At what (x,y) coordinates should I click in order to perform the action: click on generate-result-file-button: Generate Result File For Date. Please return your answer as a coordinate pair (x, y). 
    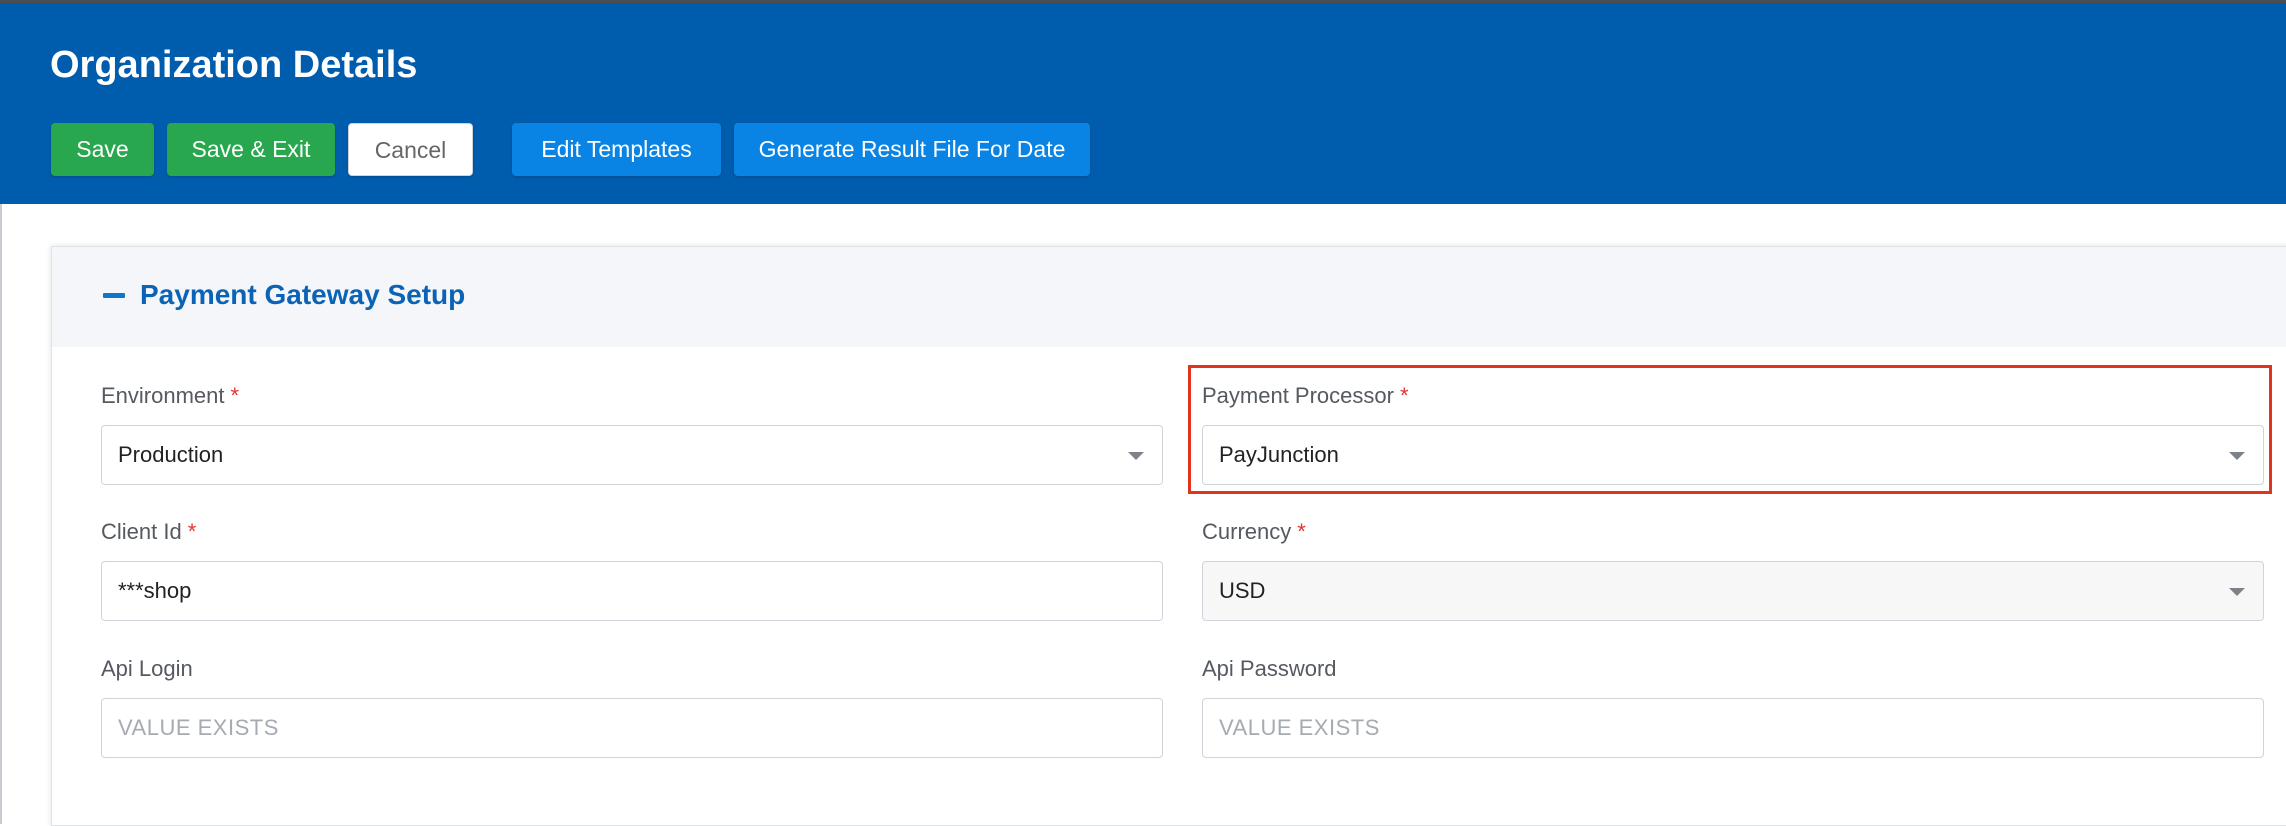
    Looking at the image, I should click on (912, 149).